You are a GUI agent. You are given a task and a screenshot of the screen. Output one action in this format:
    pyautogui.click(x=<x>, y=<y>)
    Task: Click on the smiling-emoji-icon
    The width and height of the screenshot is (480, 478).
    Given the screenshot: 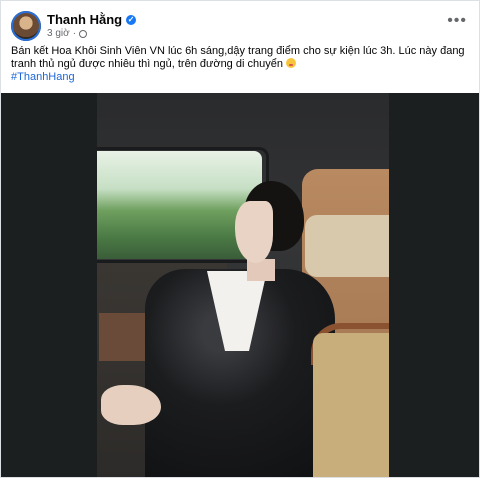 What is the action you would take?
    pyautogui.click(x=291, y=63)
    